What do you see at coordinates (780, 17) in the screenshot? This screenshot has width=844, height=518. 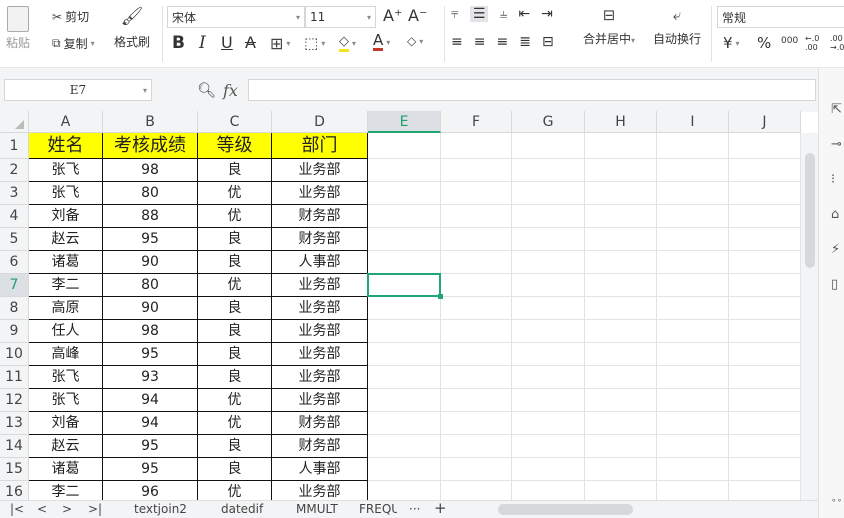 I see `number-format-select: 常规` at bounding box center [780, 17].